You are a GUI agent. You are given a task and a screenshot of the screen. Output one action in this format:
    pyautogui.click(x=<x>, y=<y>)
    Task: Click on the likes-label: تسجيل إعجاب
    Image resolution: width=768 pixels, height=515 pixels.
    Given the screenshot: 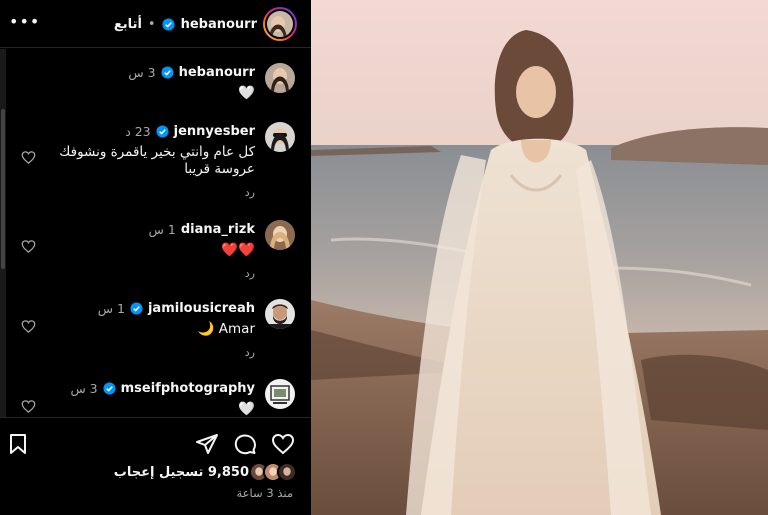 What is the action you would take?
    pyautogui.click(x=158, y=472)
    